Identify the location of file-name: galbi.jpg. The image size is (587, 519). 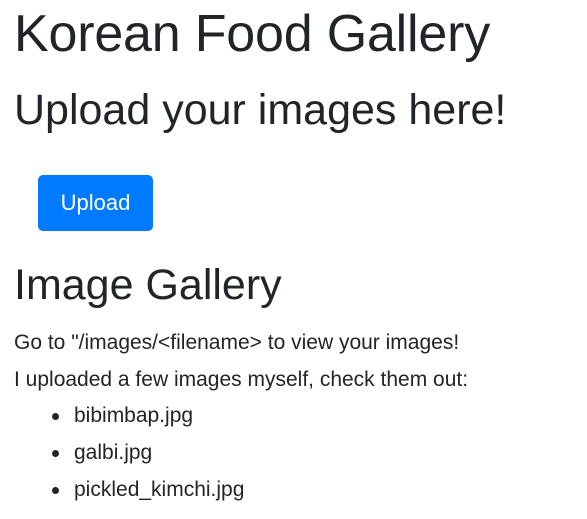
(113, 452).